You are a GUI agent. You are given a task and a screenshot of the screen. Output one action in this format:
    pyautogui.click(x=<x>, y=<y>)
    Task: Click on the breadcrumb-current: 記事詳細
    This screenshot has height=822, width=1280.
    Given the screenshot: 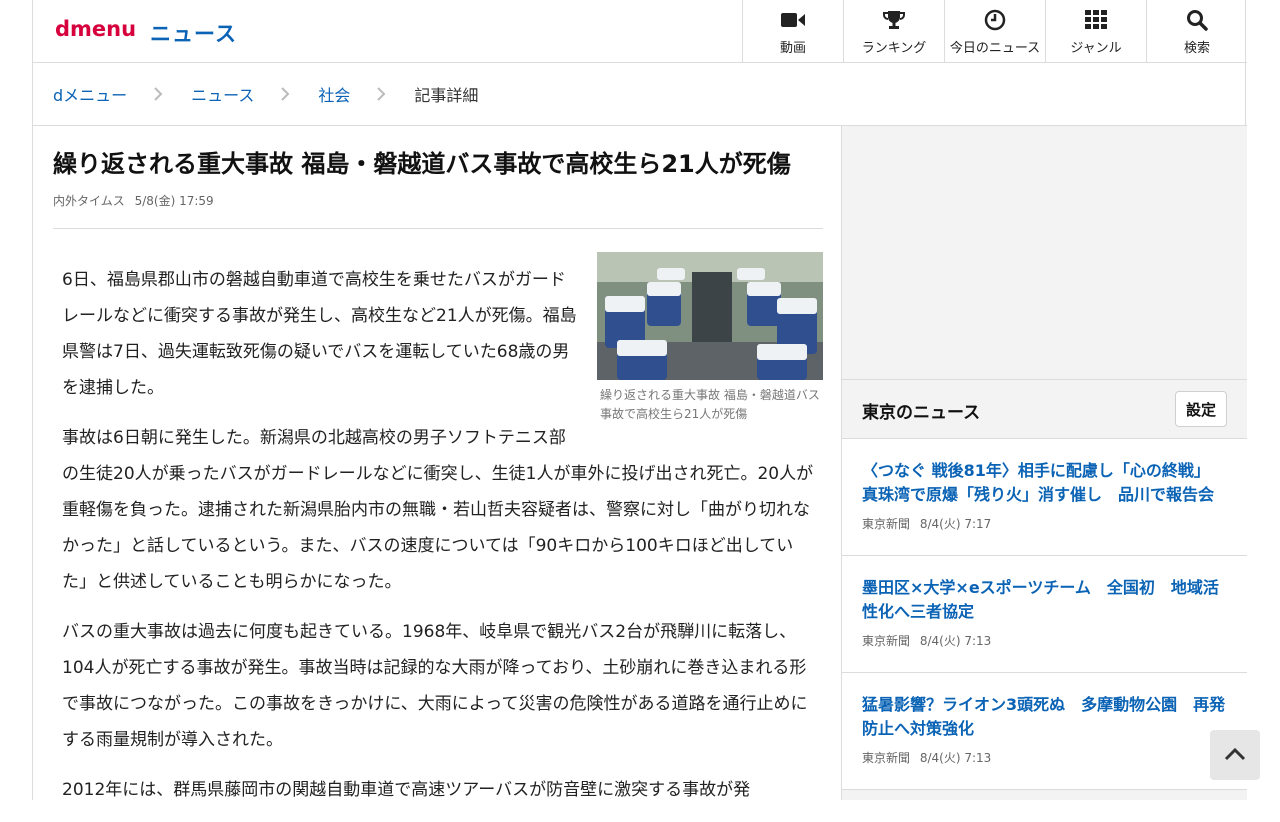 What is the action you would take?
    pyautogui.click(x=446, y=95)
    